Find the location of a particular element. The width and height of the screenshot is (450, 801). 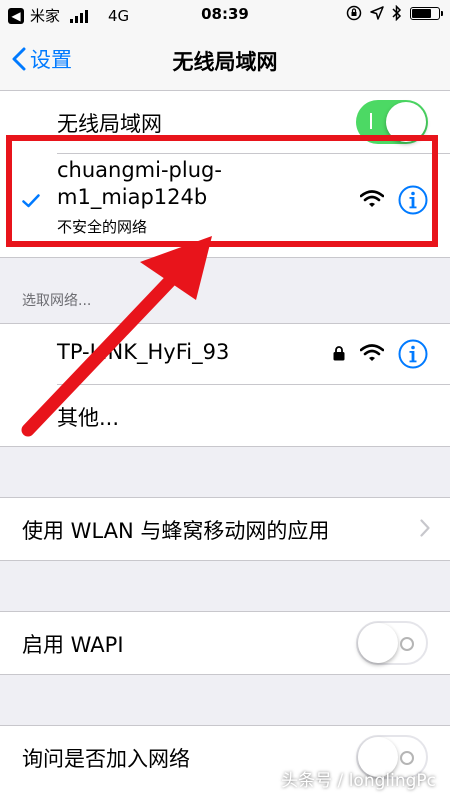

wapi-group: 启用 WAPI is located at coordinates (225, 643).